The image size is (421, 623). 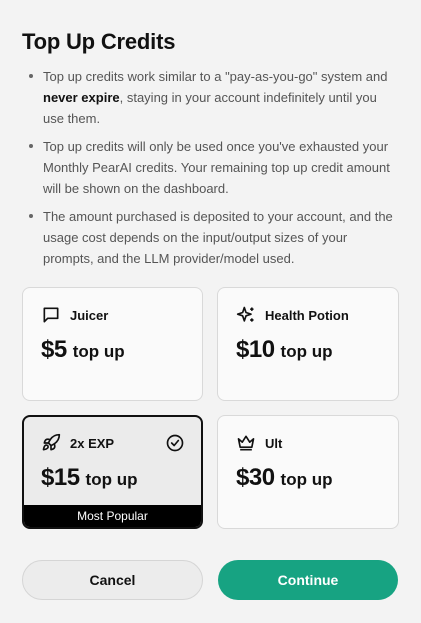 What do you see at coordinates (81, 97) in the screenshot?
I see `info-emphasis: never expire` at bounding box center [81, 97].